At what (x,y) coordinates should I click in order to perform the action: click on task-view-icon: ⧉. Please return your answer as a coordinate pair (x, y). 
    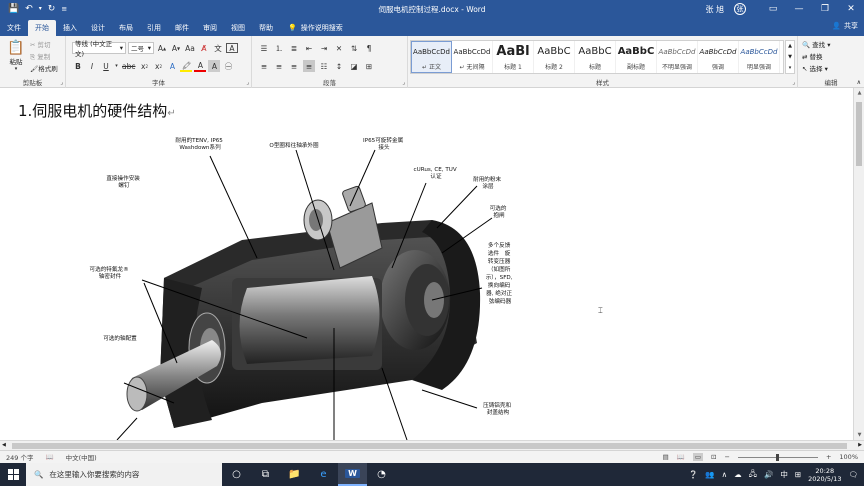
    Looking at the image, I should click on (265, 474).